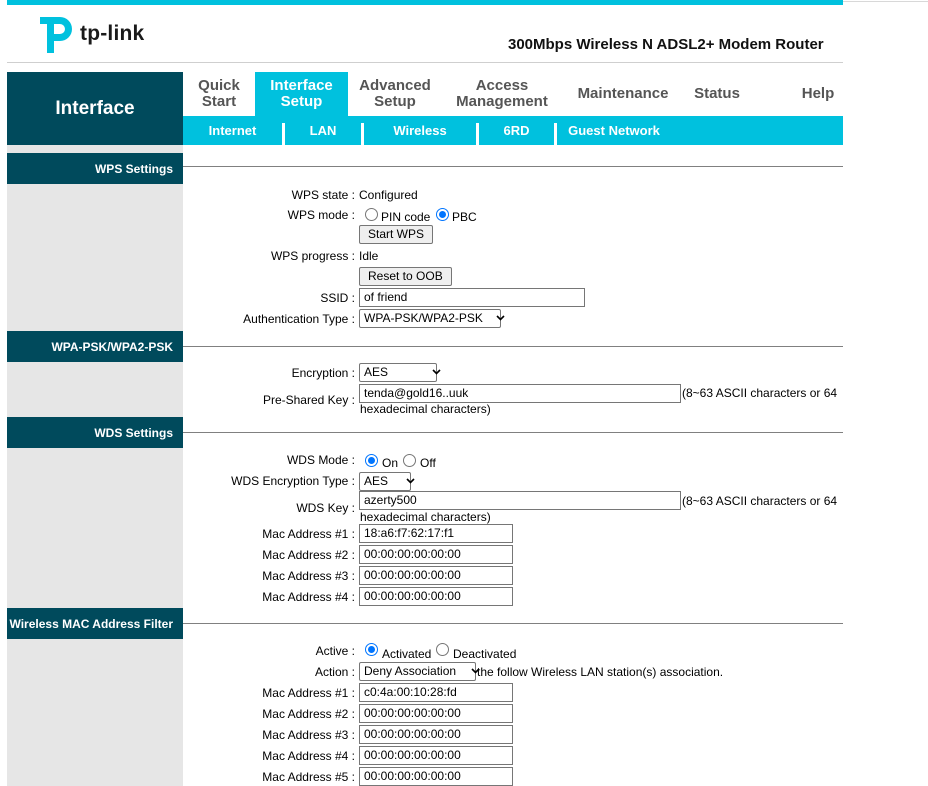 The image size is (928, 786). What do you see at coordinates (301, 94) in the screenshot?
I see `menu-interface-setup: Interface Setup` at bounding box center [301, 94].